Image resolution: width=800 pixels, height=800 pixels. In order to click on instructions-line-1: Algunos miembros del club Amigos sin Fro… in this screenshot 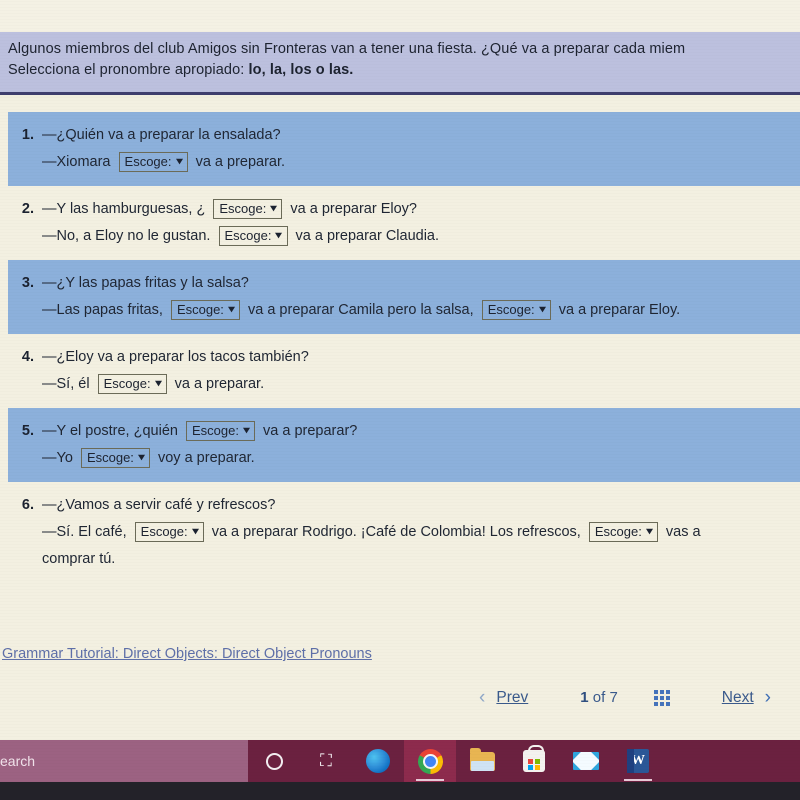, I will do `click(404, 49)`.